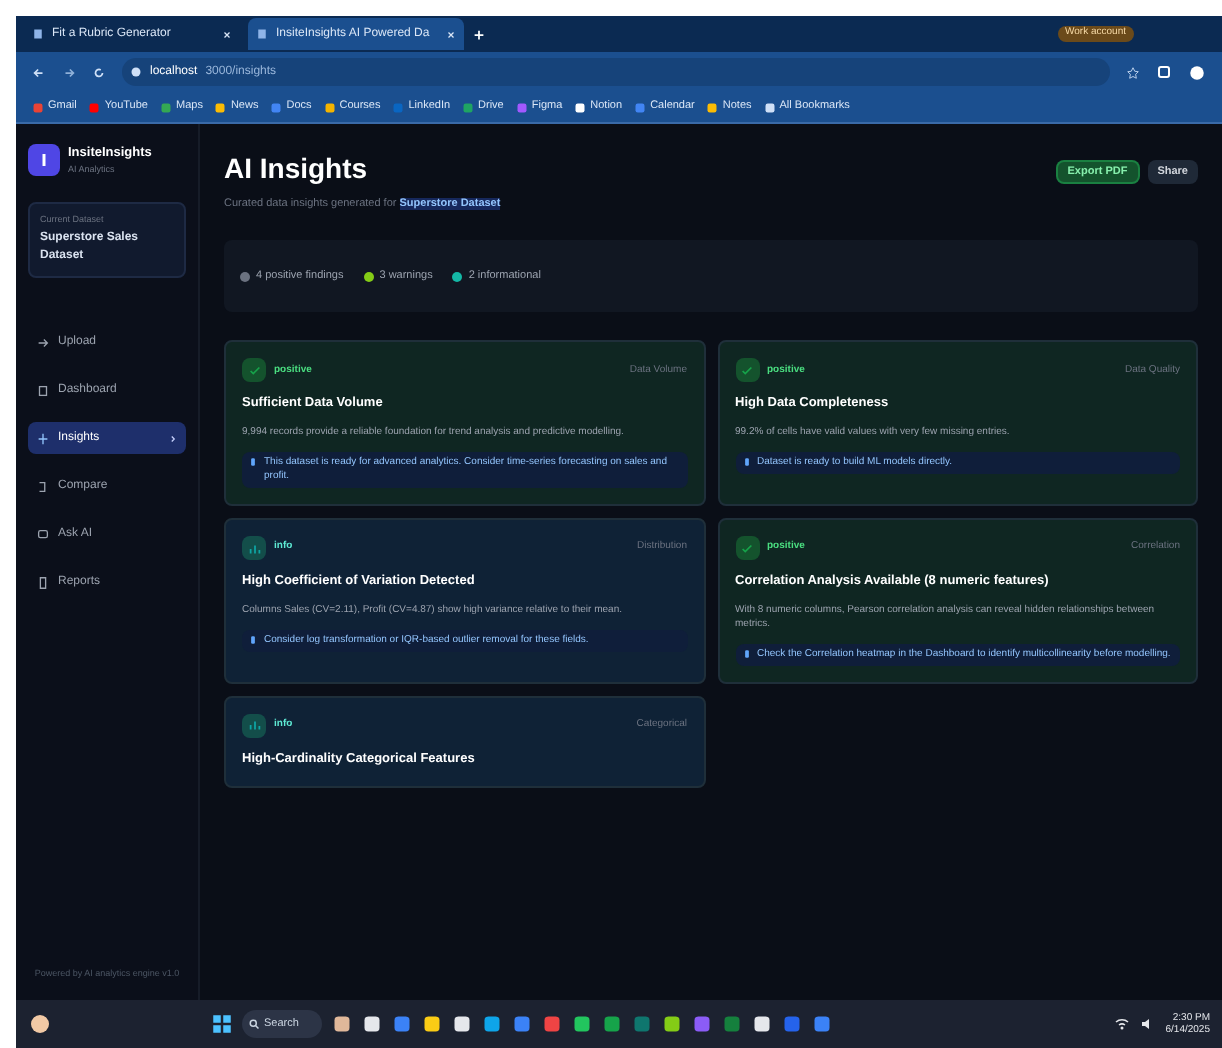  I want to click on star-icon, so click(1133, 72).